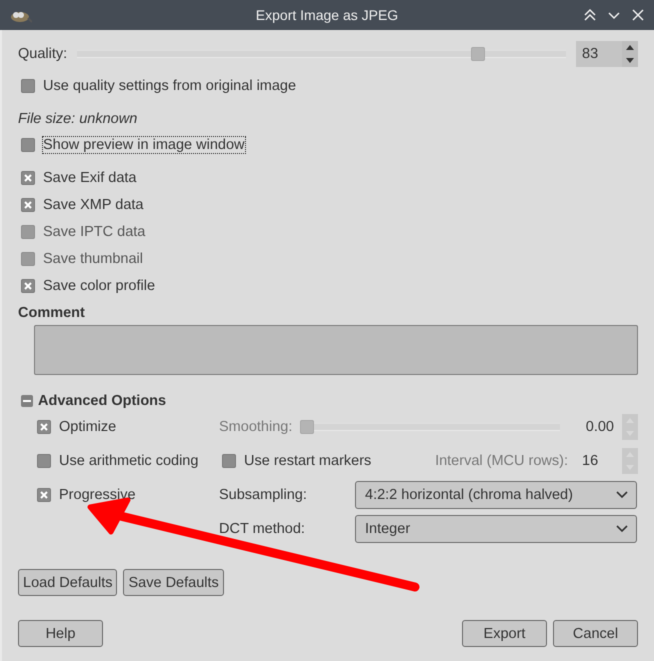 The width and height of the screenshot is (654, 661). I want to click on checkbox-label: Use quality settings from original image, so click(169, 86).